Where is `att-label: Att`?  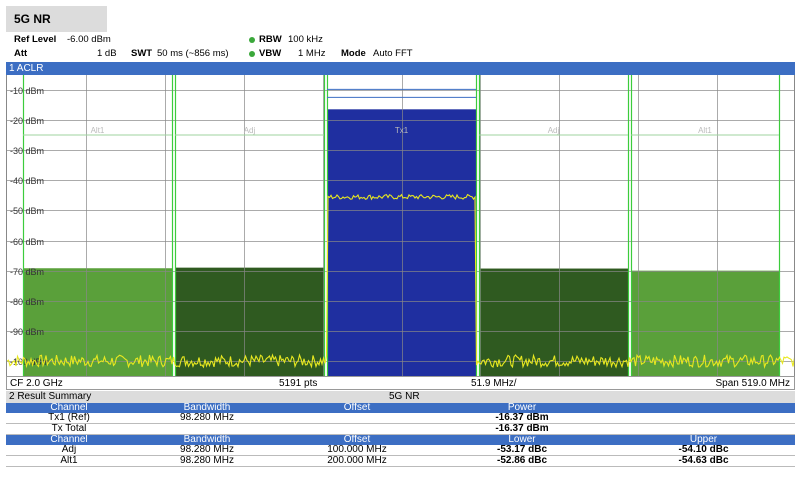 att-label: Att is located at coordinates (21, 53).